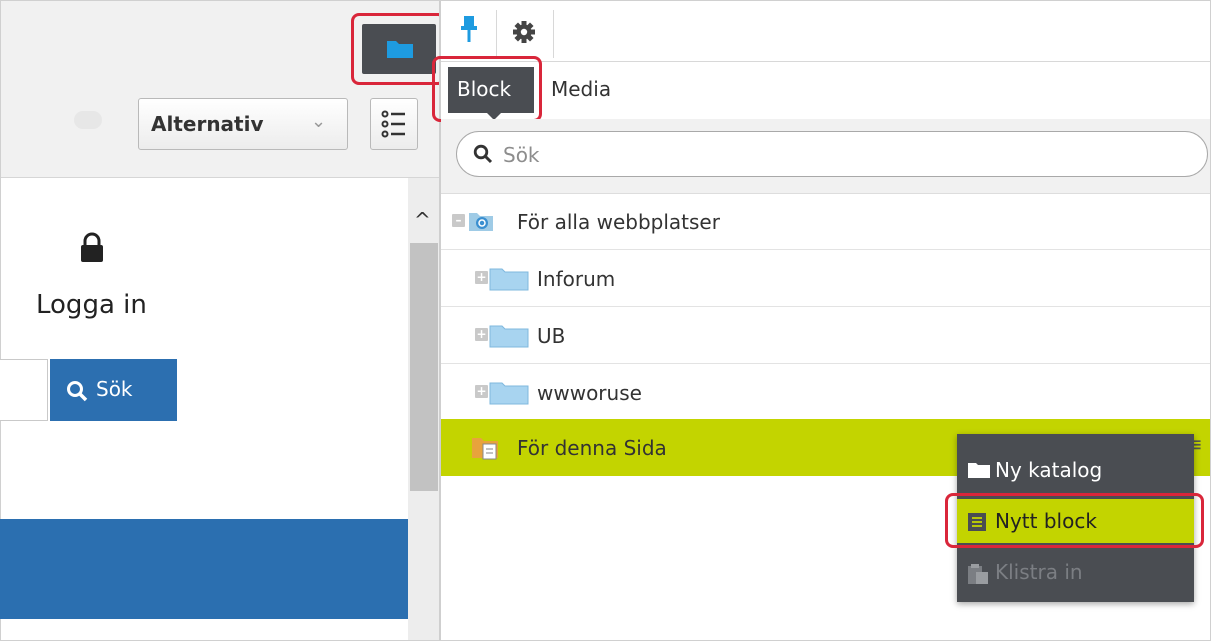 This screenshot has width=1211, height=641. Describe the element at coordinates (1046, 521) in the screenshot. I see `menu-item-label: Nytt block` at that location.